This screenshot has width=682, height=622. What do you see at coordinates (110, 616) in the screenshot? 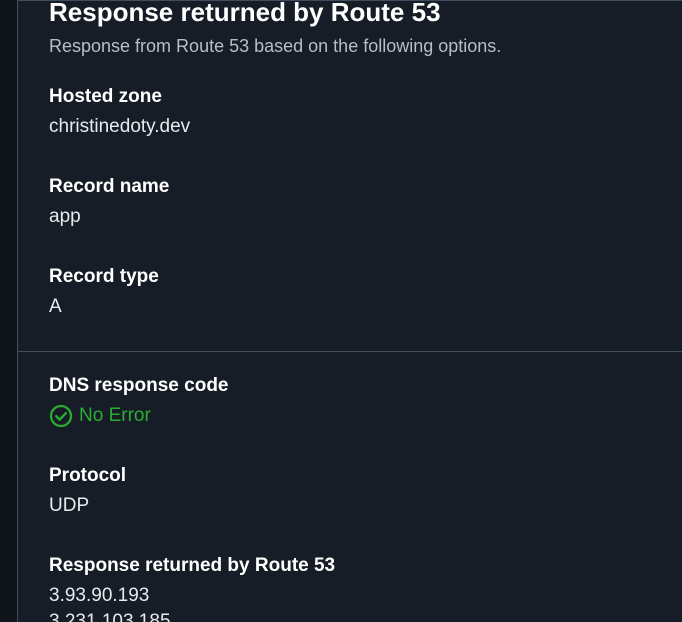
I see `route53-returned-value-2: 3.231.103.185` at bounding box center [110, 616].